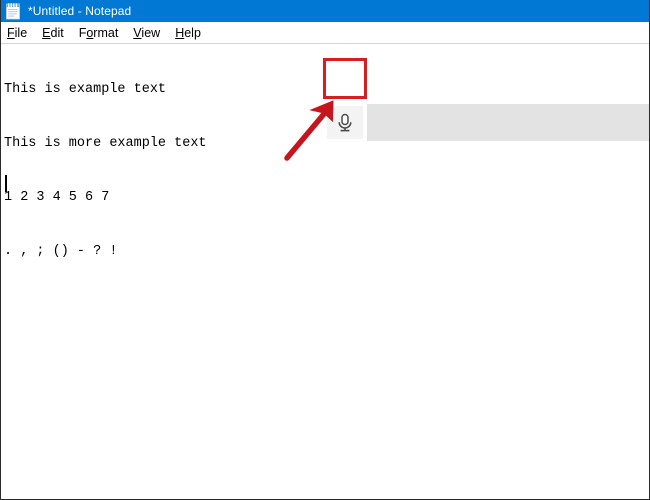  Describe the element at coordinates (192, 32) in the screenshot. I see `menu-rest-help: elp` at that location.